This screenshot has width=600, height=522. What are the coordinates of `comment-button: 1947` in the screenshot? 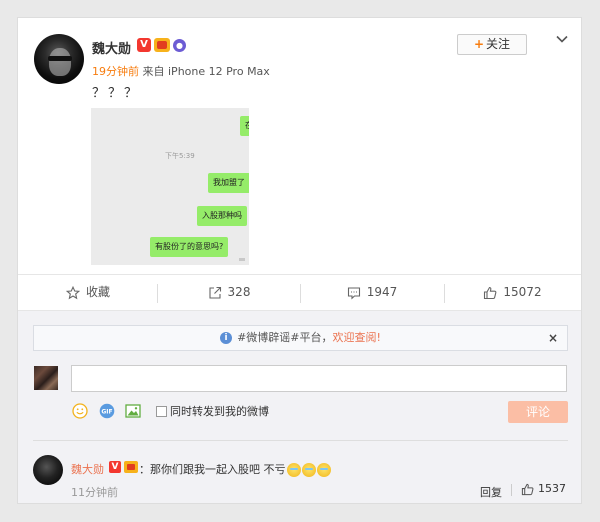 It's located at (372, 292).